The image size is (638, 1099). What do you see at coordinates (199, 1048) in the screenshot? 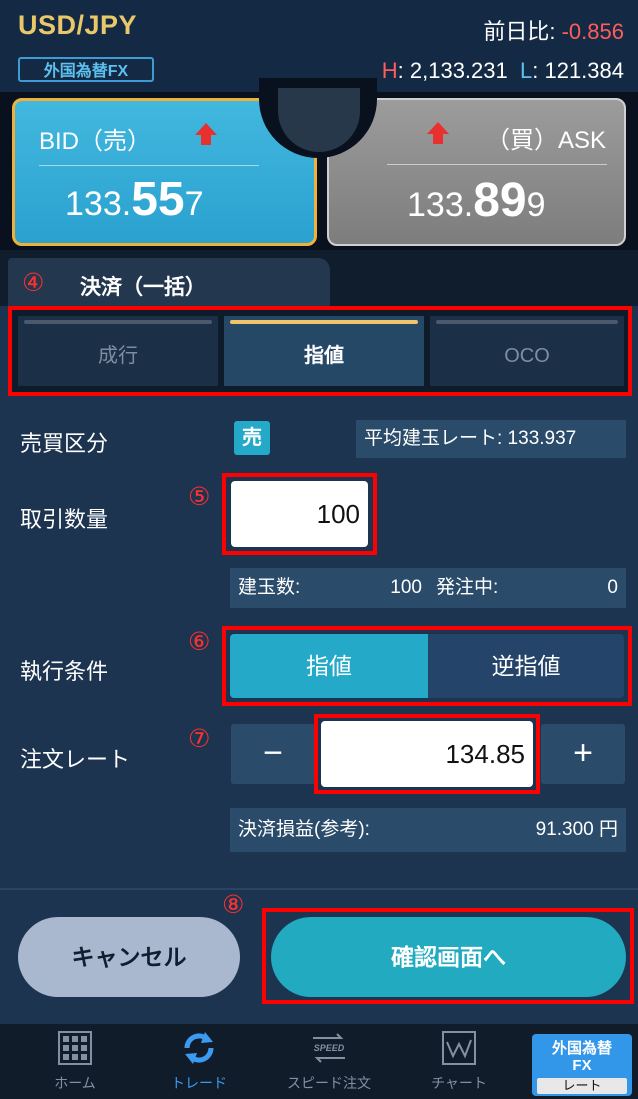
I see `refresh-icon` at bounding box center [199, 1048].